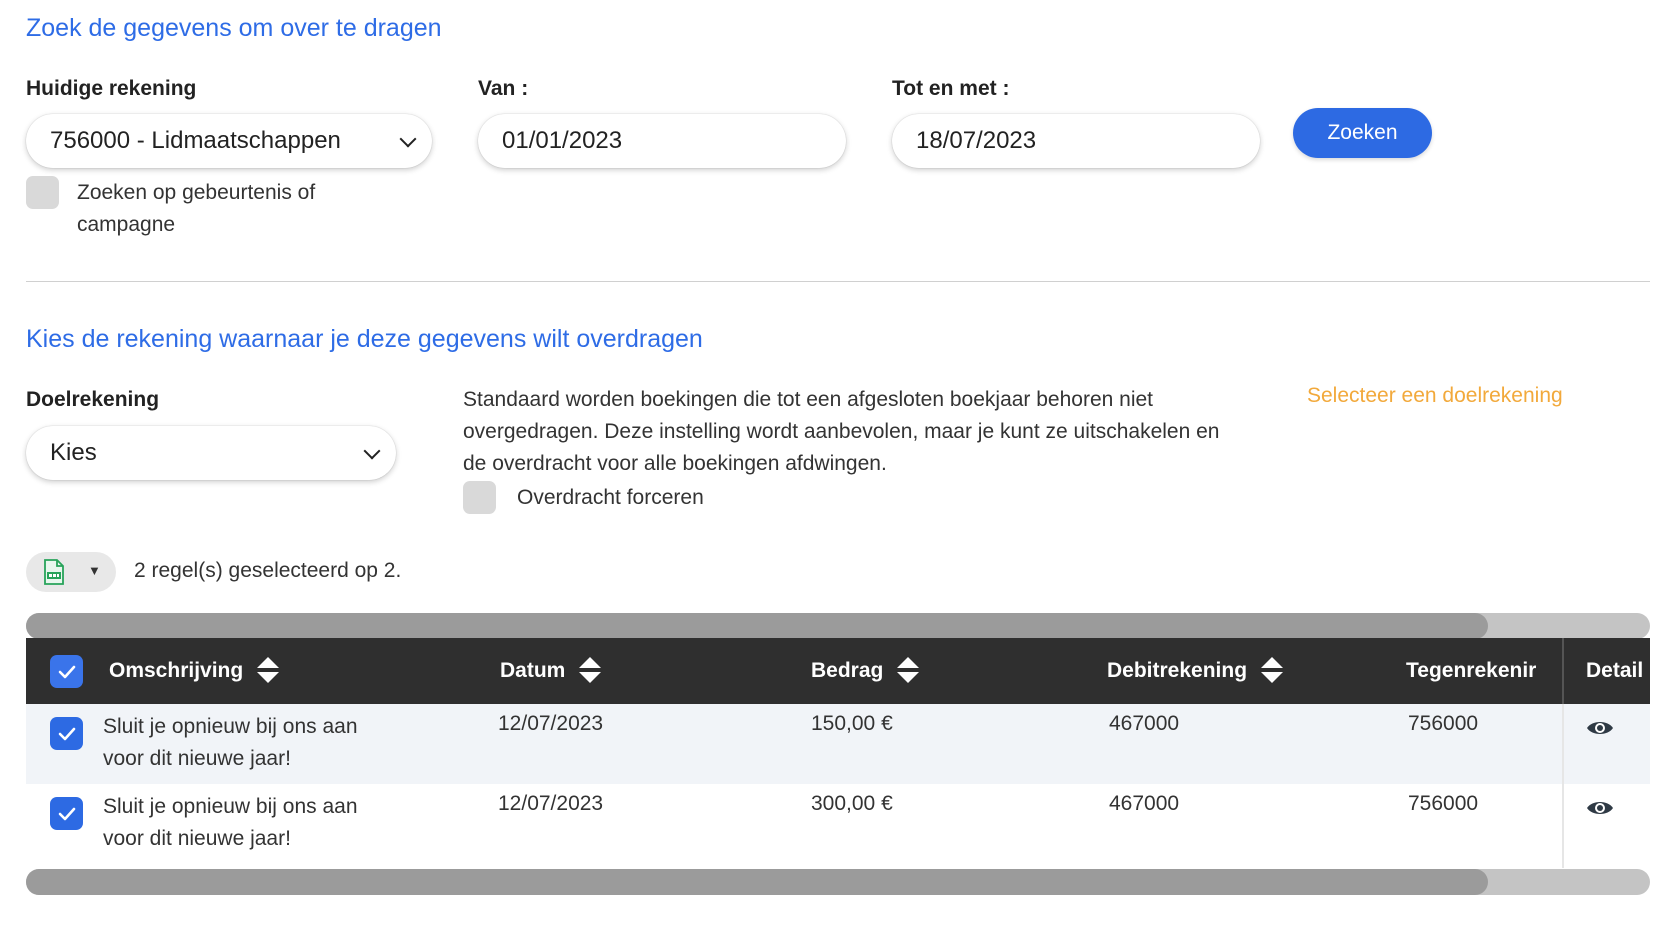 The image size is (1674, 939). What do you see at coordinates (1076, 141) in the screenshot?
I see `to-date-input: 18/07/2023` at bounding box center [1076, 141].